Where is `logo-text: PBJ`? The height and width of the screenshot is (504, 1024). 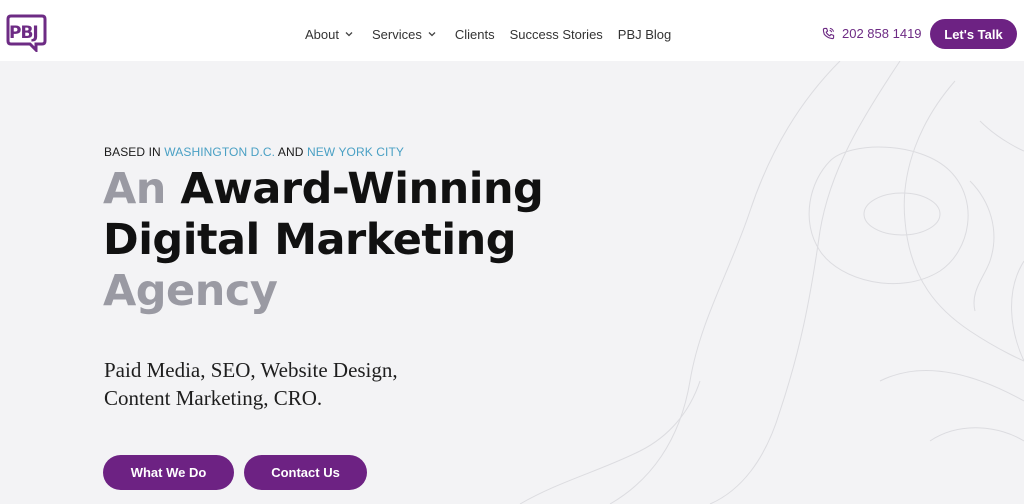 logo-text: PBJ is located at coordinates (24, 33).